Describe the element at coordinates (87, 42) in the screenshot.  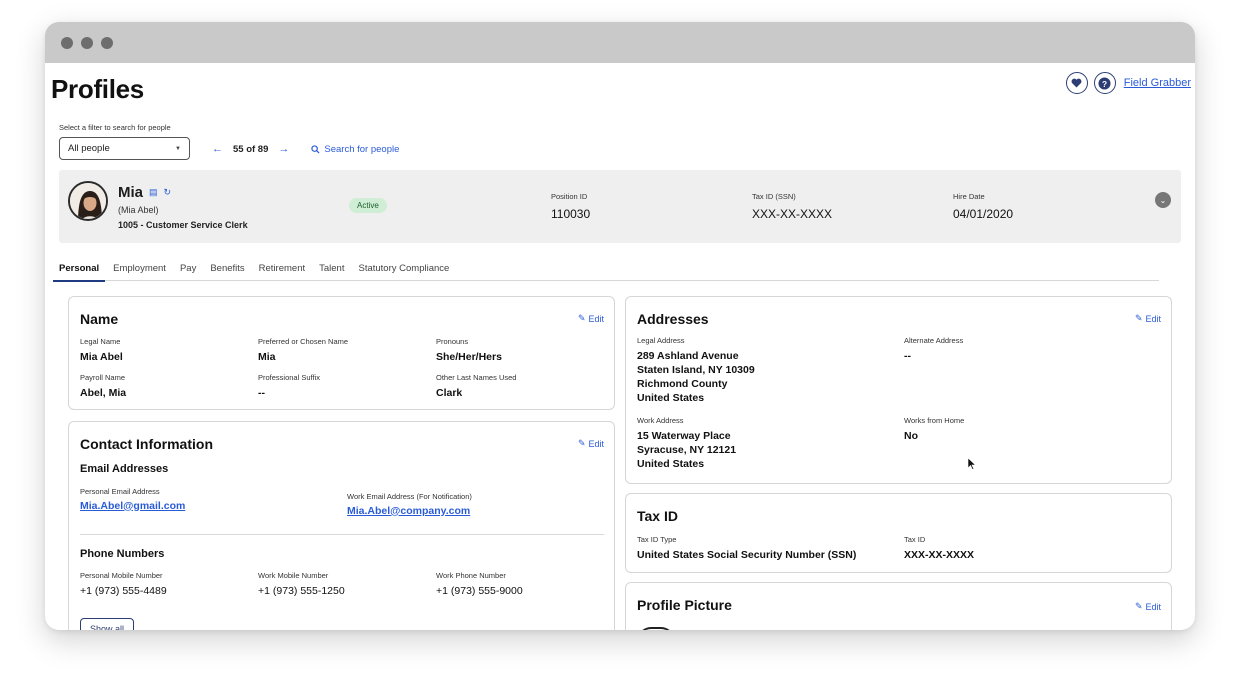
I see `window-minimize-dot` at that location.